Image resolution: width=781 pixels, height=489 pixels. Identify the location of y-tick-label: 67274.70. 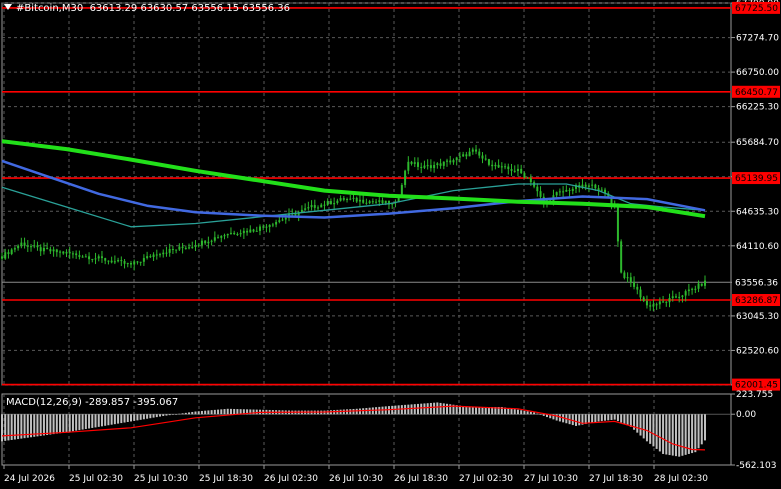
(757, 39).